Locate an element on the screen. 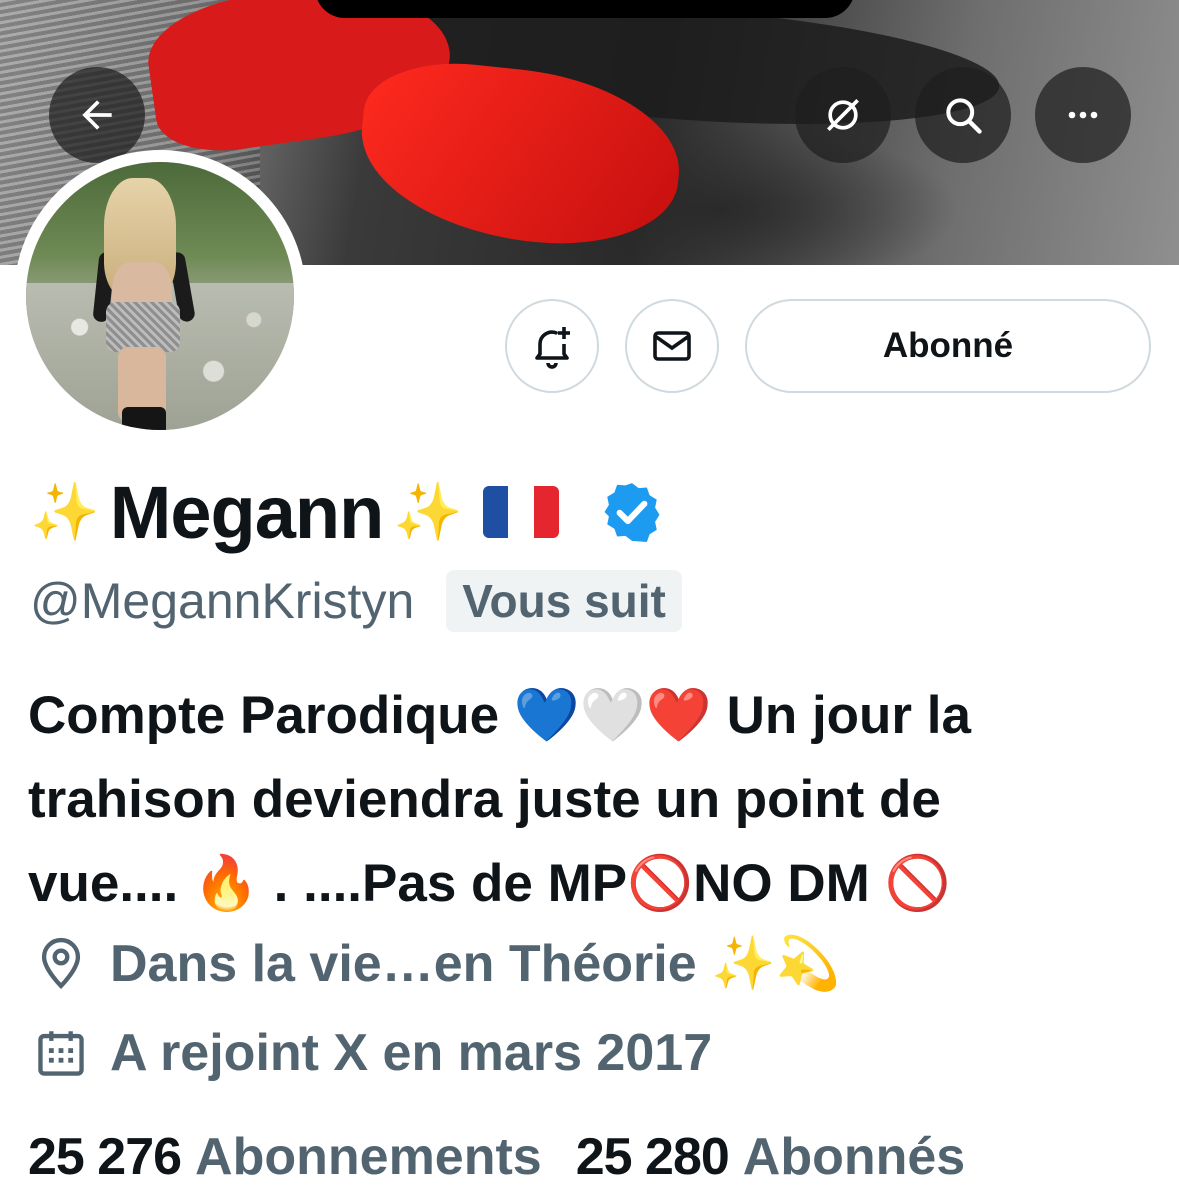 The width and height of the screenshot is (1179, 1194). avatar is located at coordinates (160, 296).